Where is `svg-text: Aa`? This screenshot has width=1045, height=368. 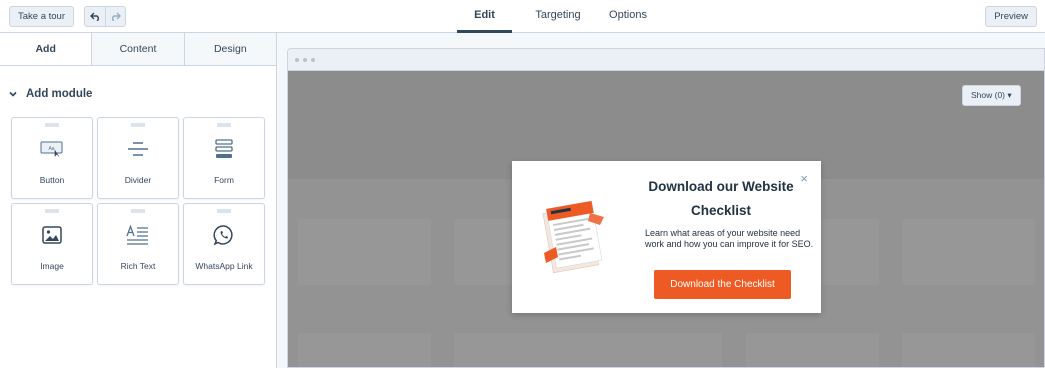 svg-text: Aa is located at coordinates (51, 149).